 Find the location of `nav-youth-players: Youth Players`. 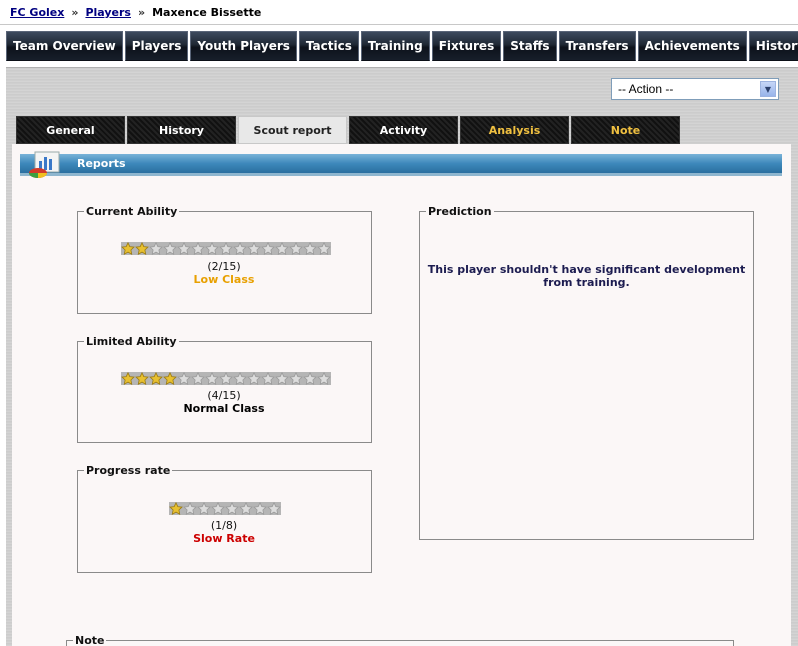

nav-youth-players: Youth Players is located at coordinates (243, 46).